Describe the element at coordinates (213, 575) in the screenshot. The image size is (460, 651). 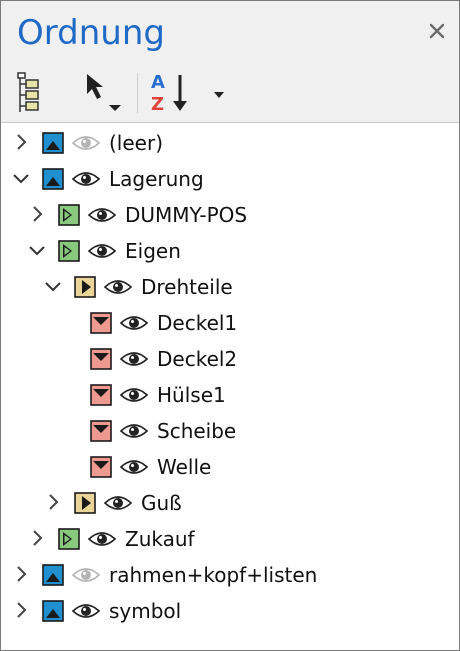
I see `tree-item-label: rahmen+kopf+listen` at that location.